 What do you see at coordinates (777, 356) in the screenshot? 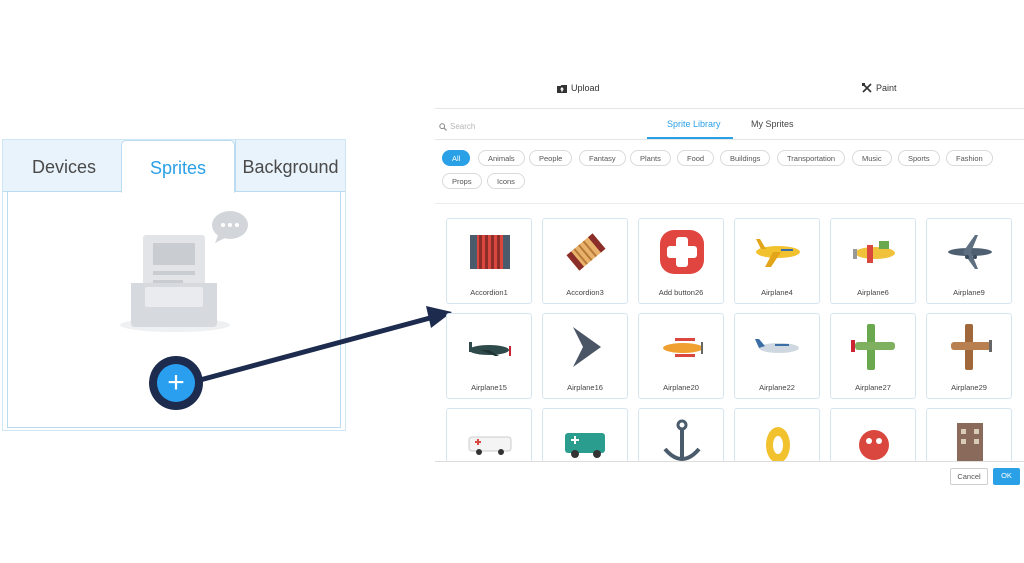
I see `sprite-card-airplane22: Airplane22` at bounding box center [777, 356].